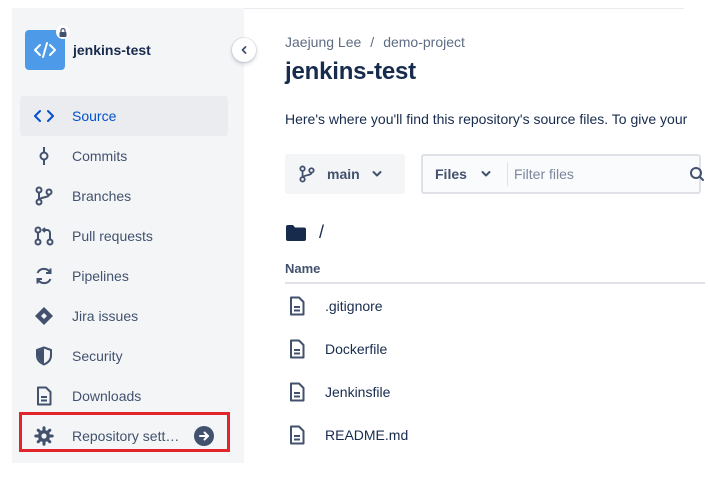 The height and width of the screenshot is (481, 708). Describe the element at coordinates (63, 32) in the screenshot. I see `lock-icon` at that location.